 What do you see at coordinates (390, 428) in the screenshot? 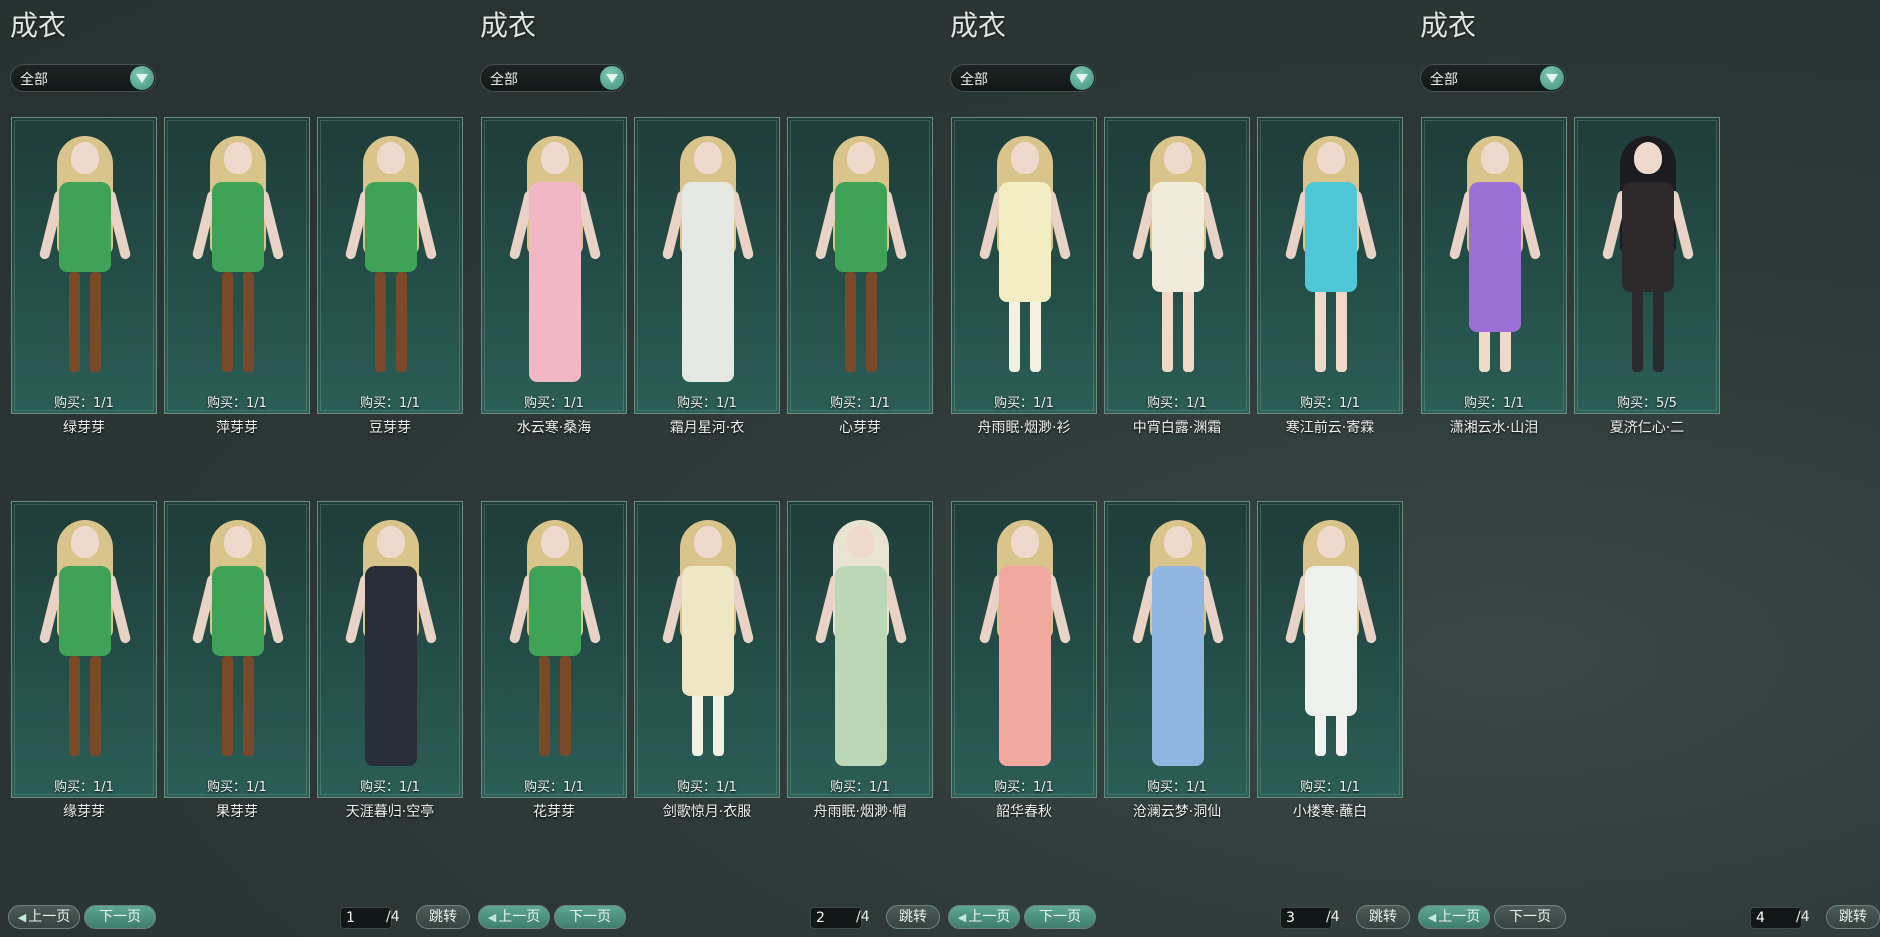
I see `outfit-name: 豆芽芽` at bounding box center [390, 428].